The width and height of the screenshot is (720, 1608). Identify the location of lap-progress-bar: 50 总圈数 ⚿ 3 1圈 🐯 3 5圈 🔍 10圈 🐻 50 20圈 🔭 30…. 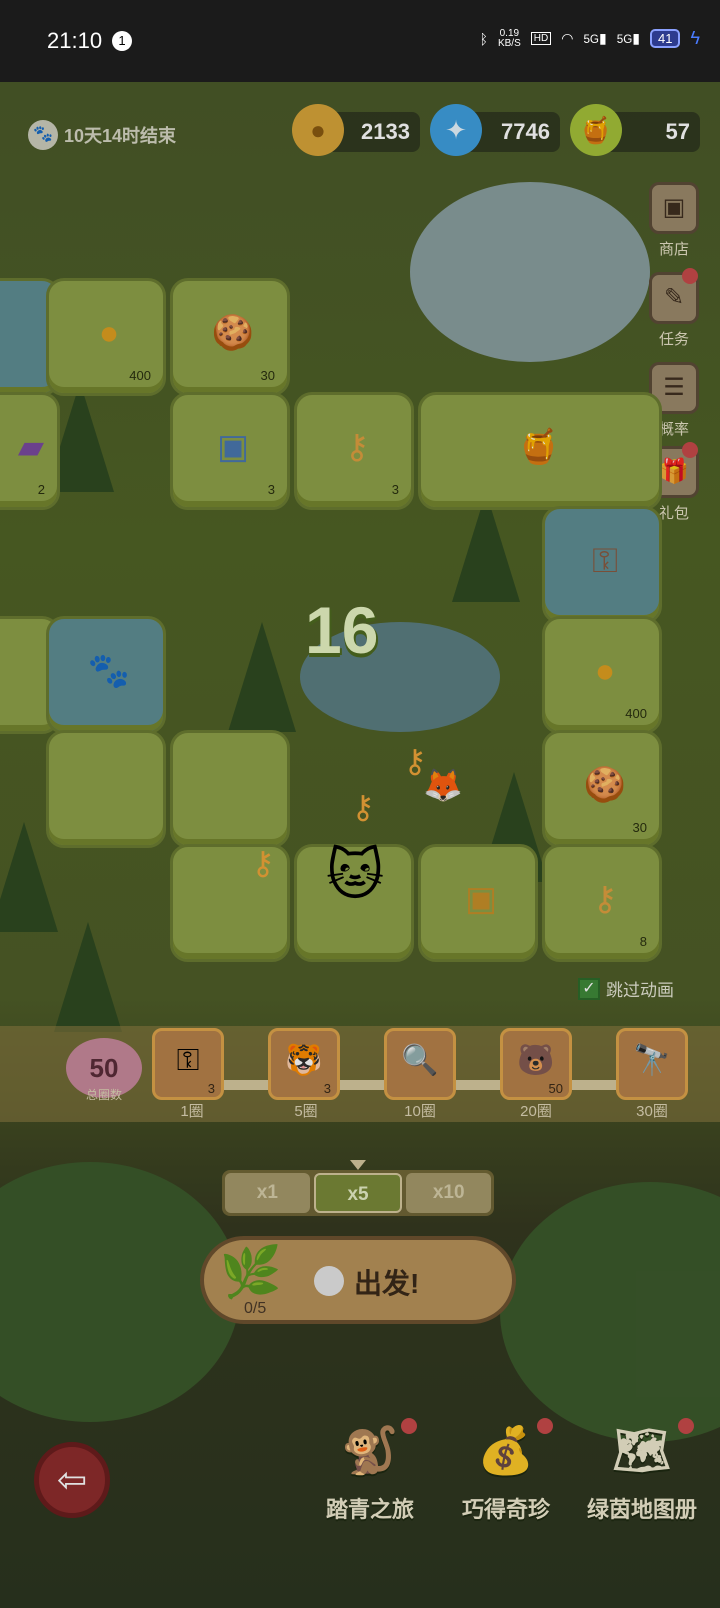
(360, 1074).